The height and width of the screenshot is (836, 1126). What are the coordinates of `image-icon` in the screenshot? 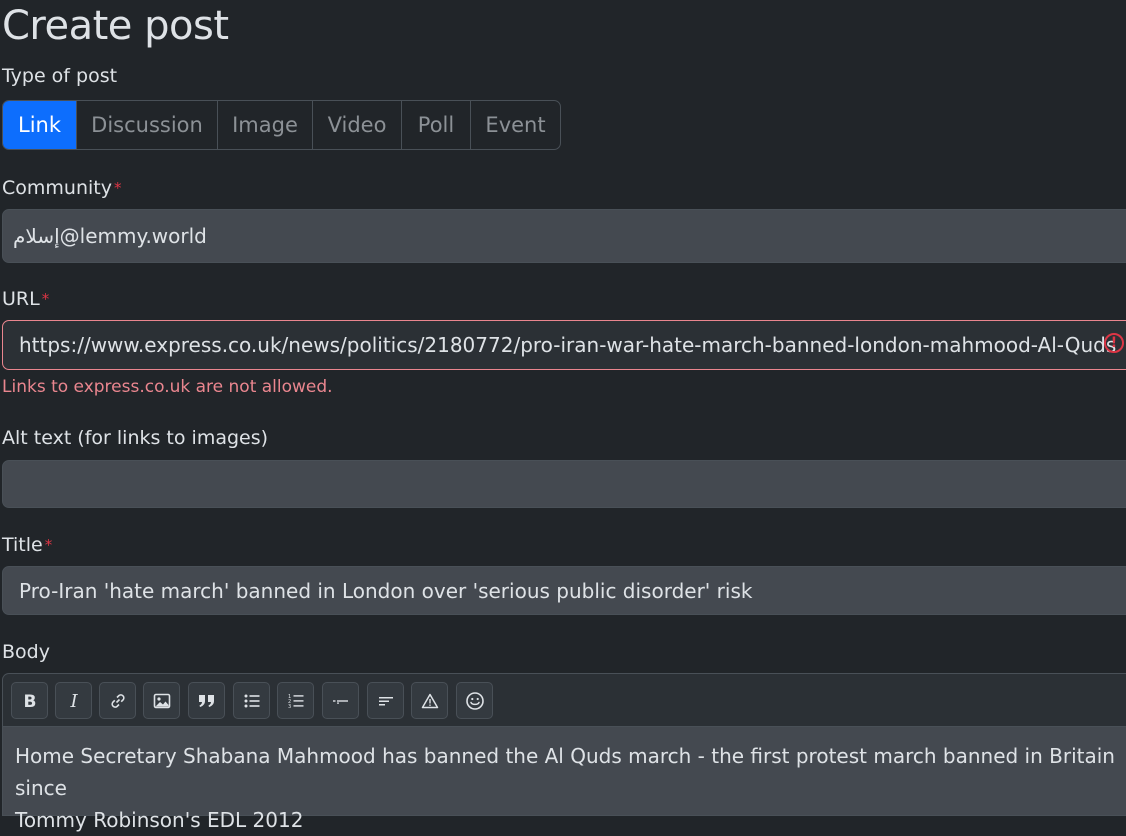 It's located at (161, 700).